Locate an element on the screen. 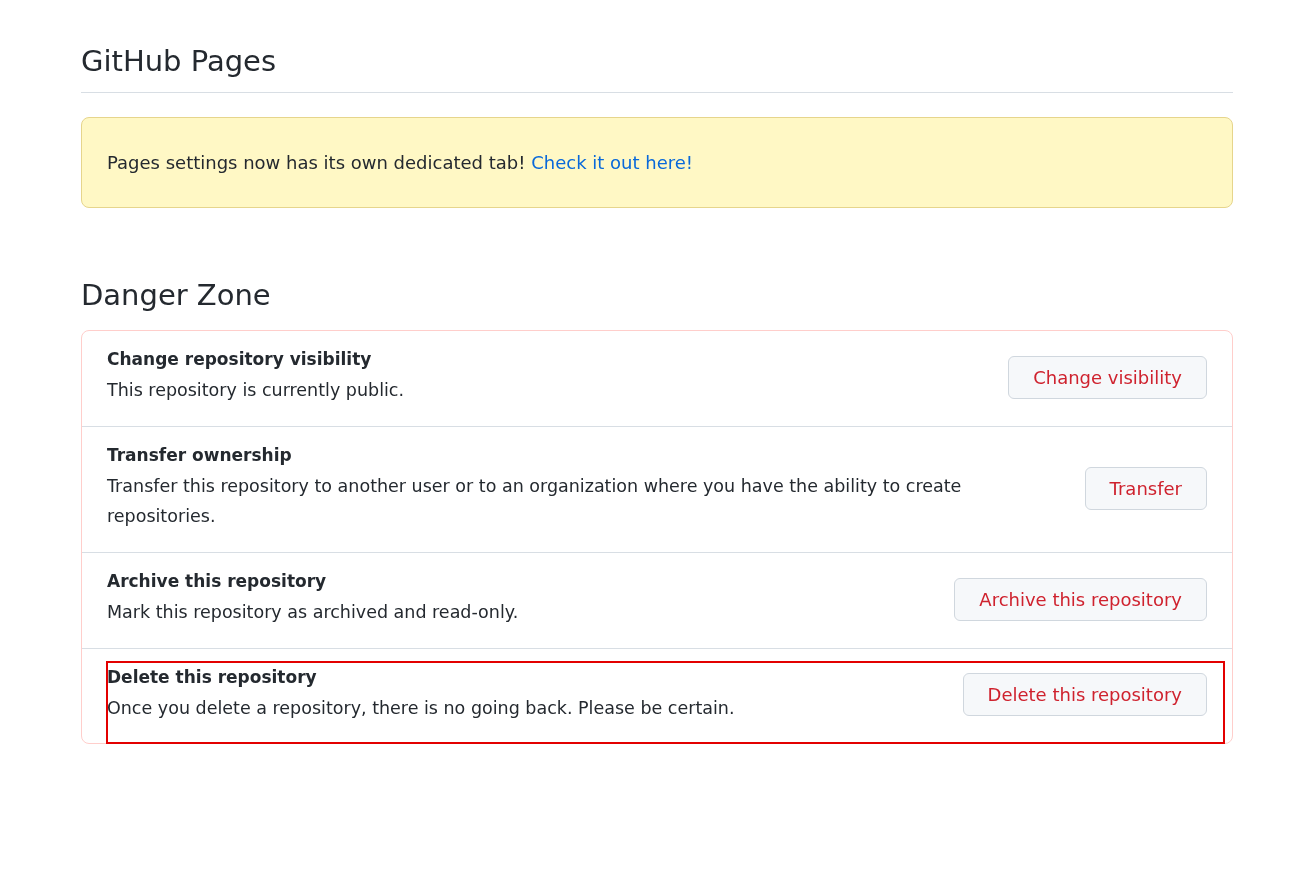 This screenshot has height=875, width=1297. setting-title: Transfer ownership is located at coordinates (200, 454).